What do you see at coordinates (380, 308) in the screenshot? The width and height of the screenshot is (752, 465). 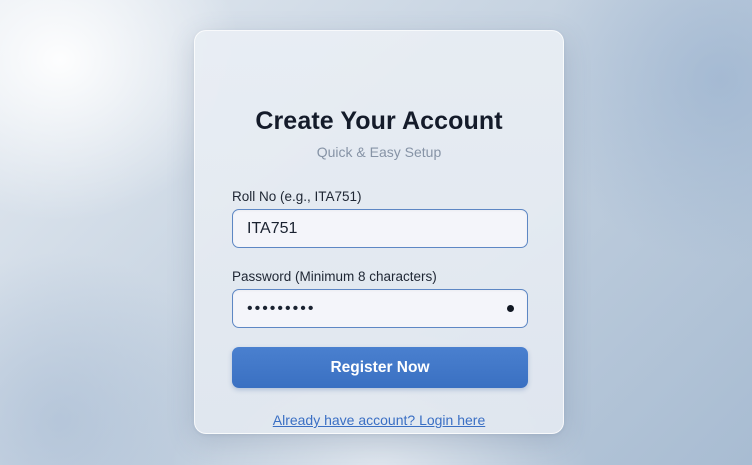 I see `password-input` at bounding box center [380, 308].